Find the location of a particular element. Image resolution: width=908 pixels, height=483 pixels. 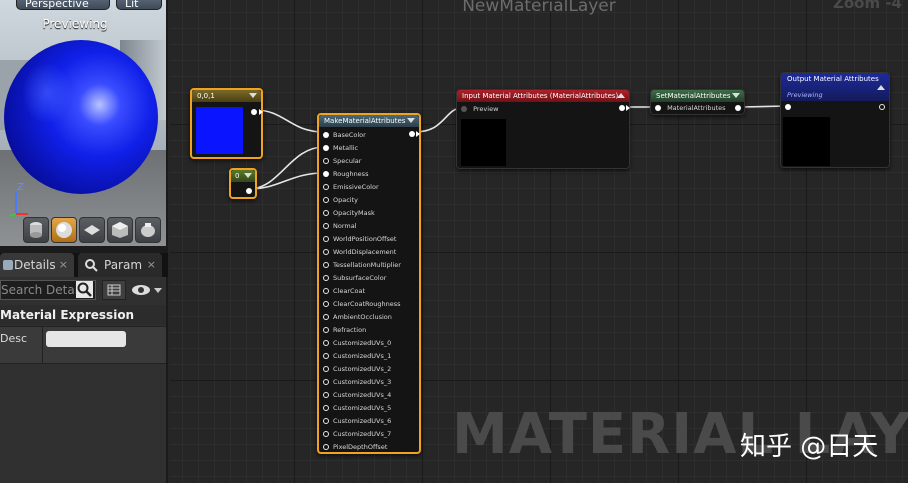

node-title: 0 is located at coordinates (243, 176).